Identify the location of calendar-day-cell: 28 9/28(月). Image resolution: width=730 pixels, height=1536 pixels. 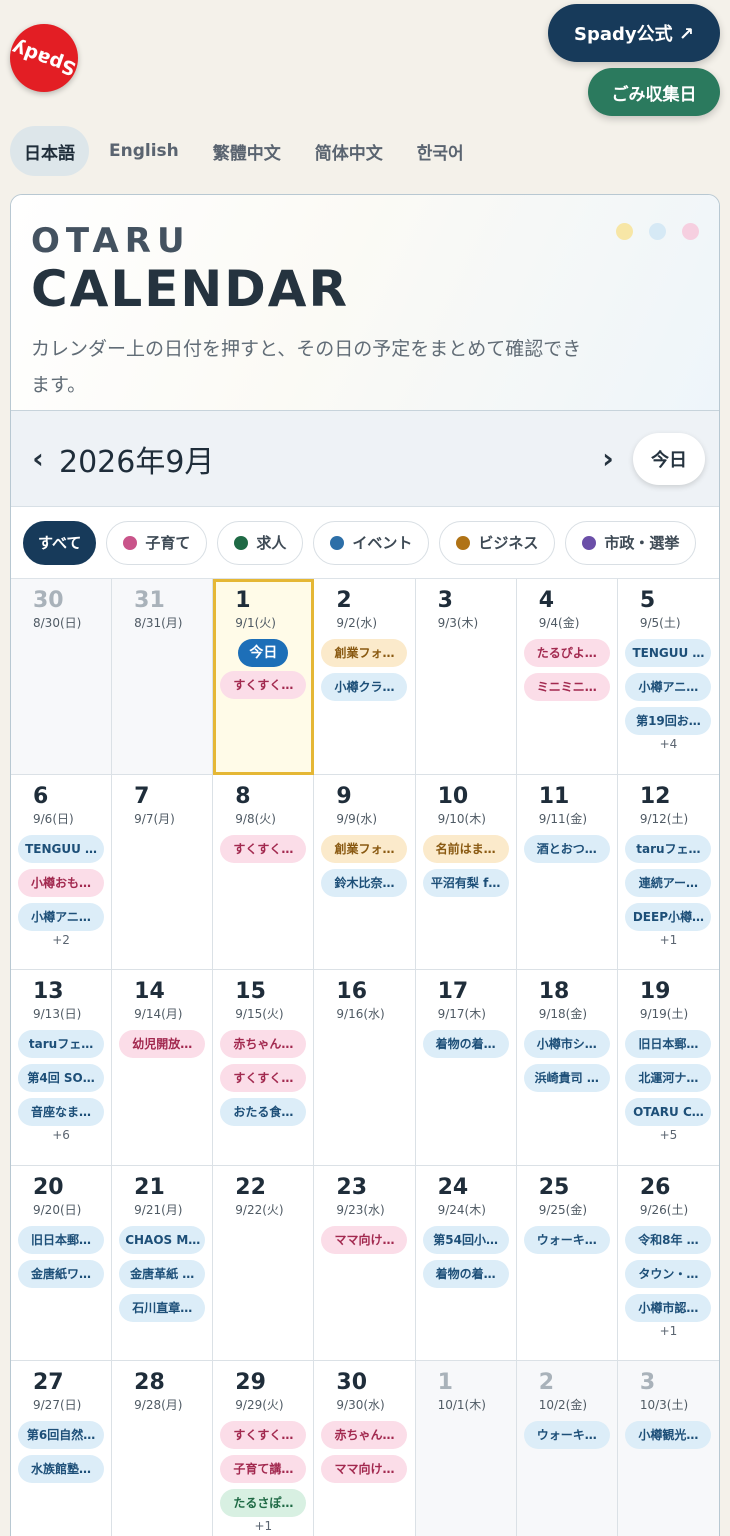
(163, 1448).